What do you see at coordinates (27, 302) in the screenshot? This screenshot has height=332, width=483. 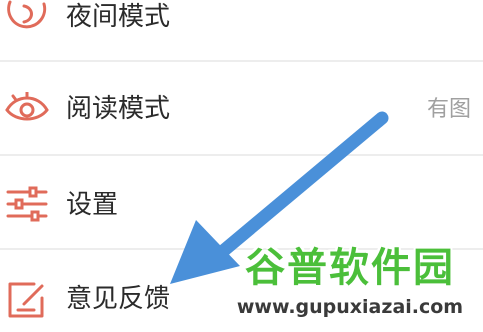 I see `feedback-edit-icon` at bounding box center [27, 302].